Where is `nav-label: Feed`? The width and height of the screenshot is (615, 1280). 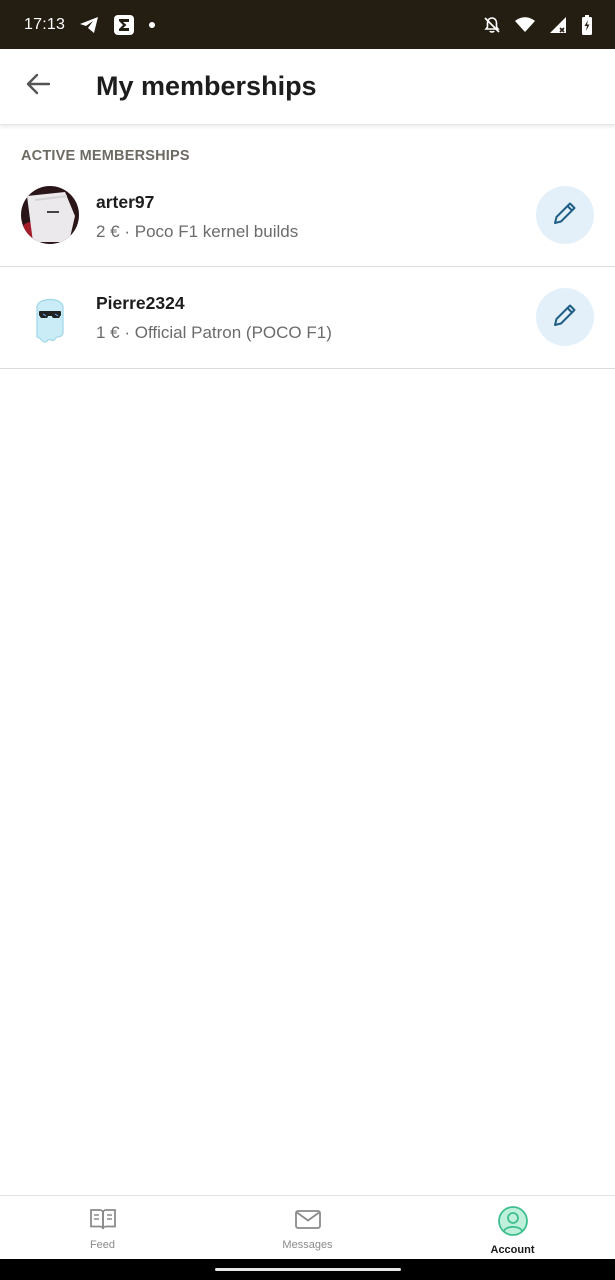 nav-label: Feed is located at coordinates (102, 1245).